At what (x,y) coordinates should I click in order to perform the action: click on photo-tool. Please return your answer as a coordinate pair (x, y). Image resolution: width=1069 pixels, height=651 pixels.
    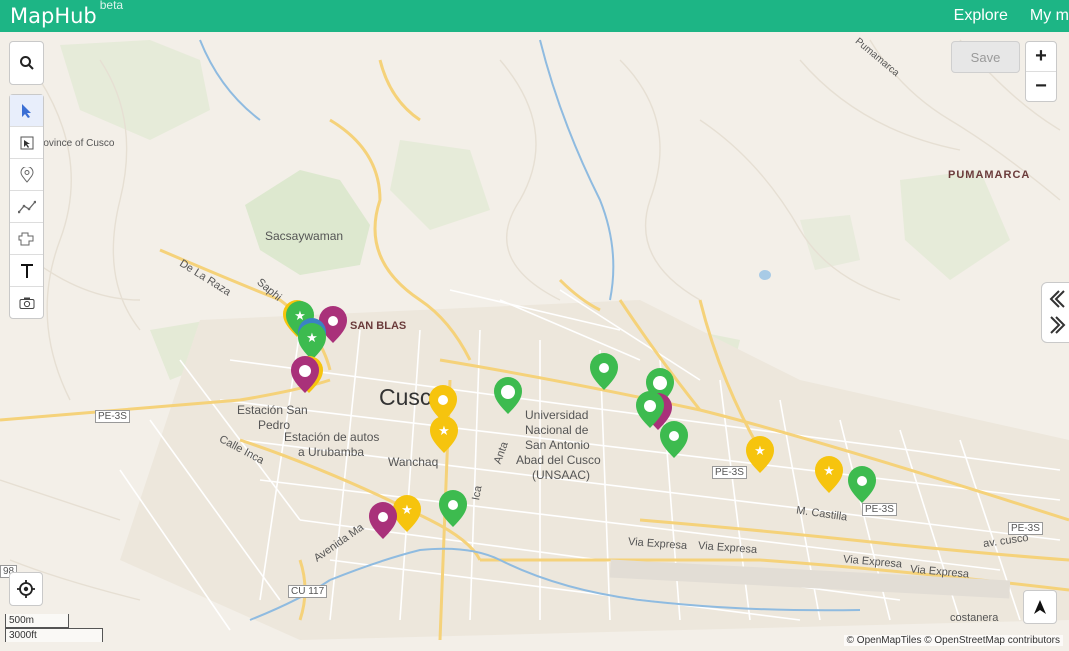
    Looking at the image, I should click on (26, 302).